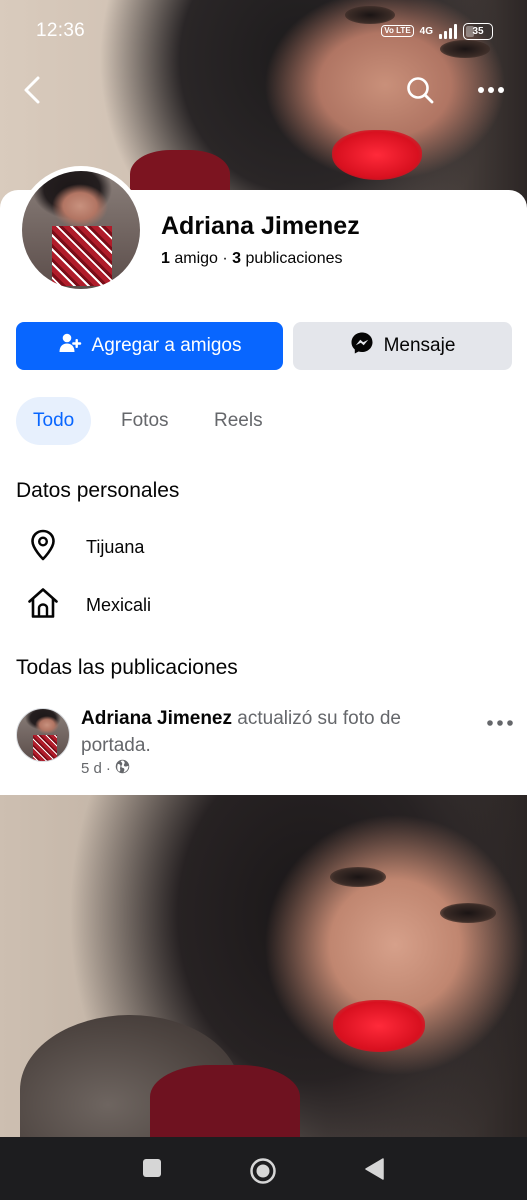  I want to click on add-friend-icon, so click(70, 346).